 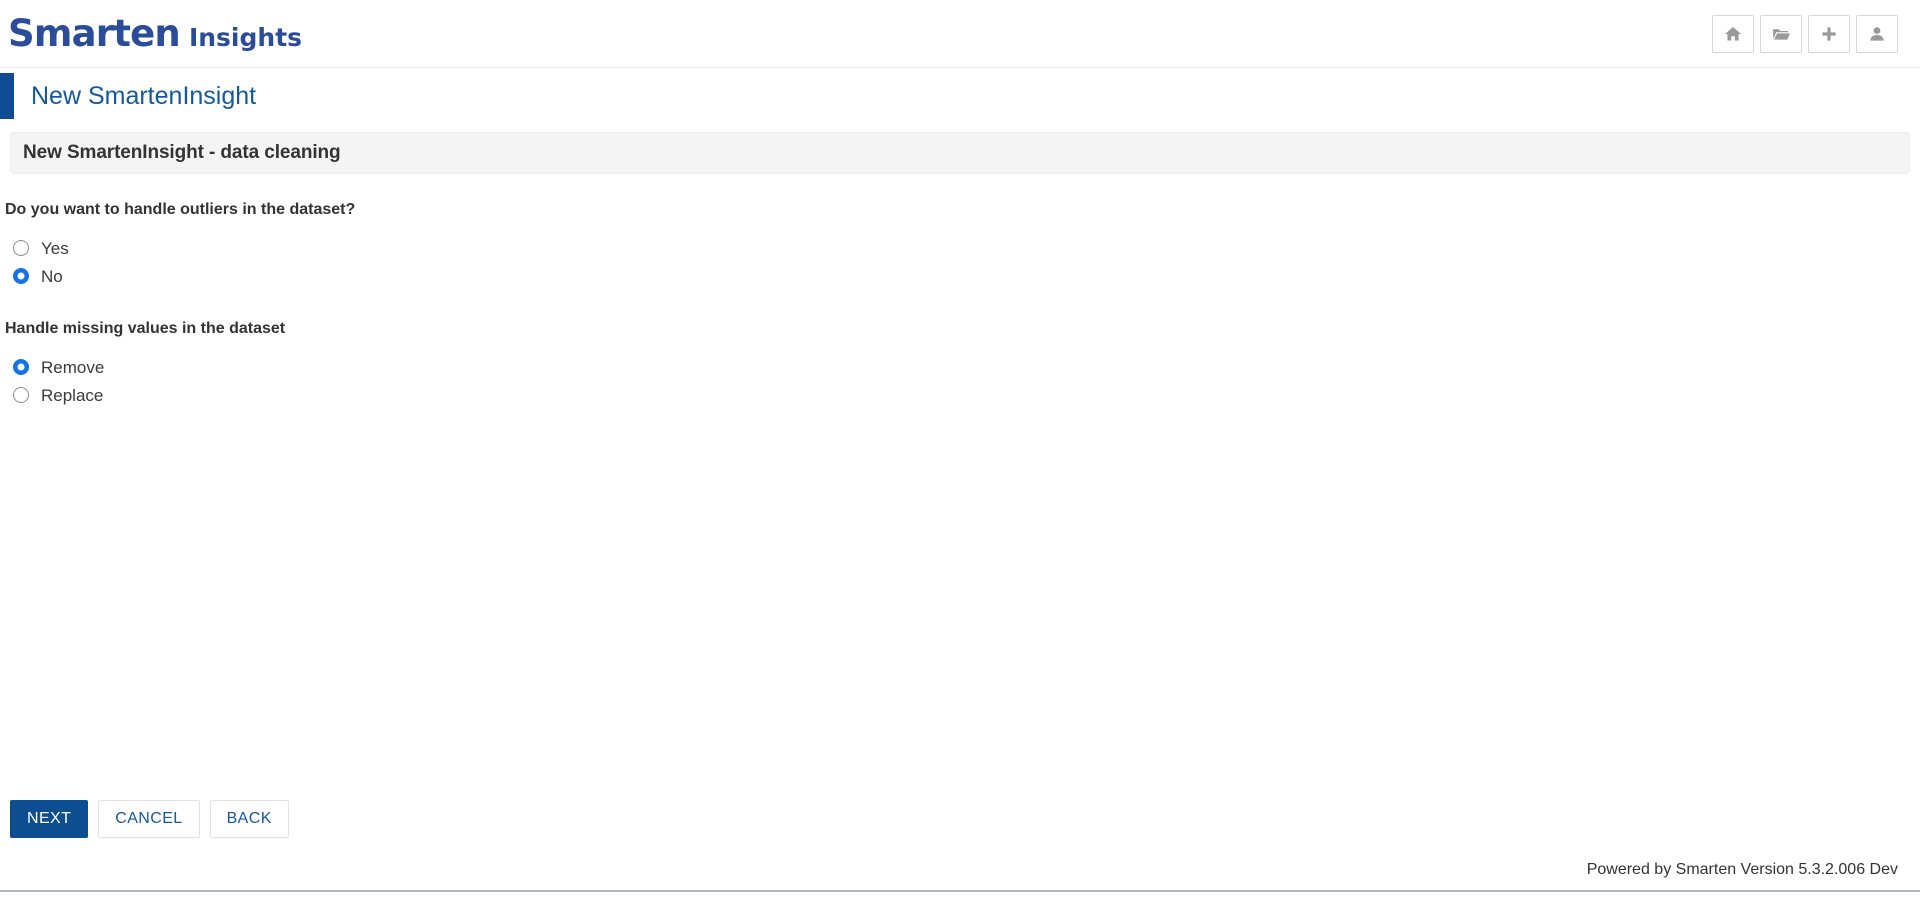 I want to click on page-footer: Powered by Smarten Version 5.3.2.006 Dev, so click(x=960, y=878).